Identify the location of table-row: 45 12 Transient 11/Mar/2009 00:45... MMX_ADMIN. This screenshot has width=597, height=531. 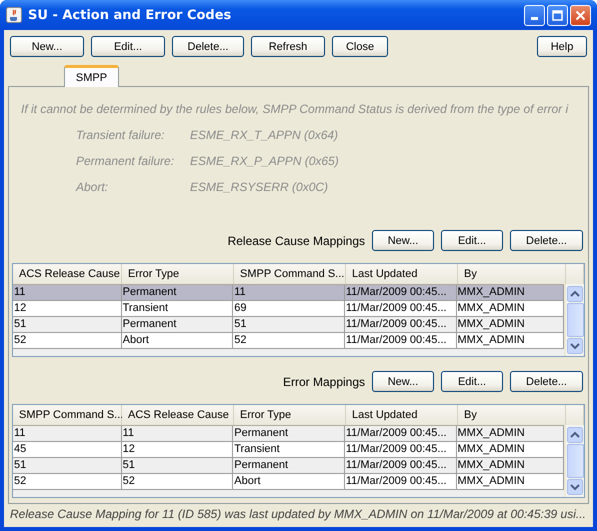
(288, 450).